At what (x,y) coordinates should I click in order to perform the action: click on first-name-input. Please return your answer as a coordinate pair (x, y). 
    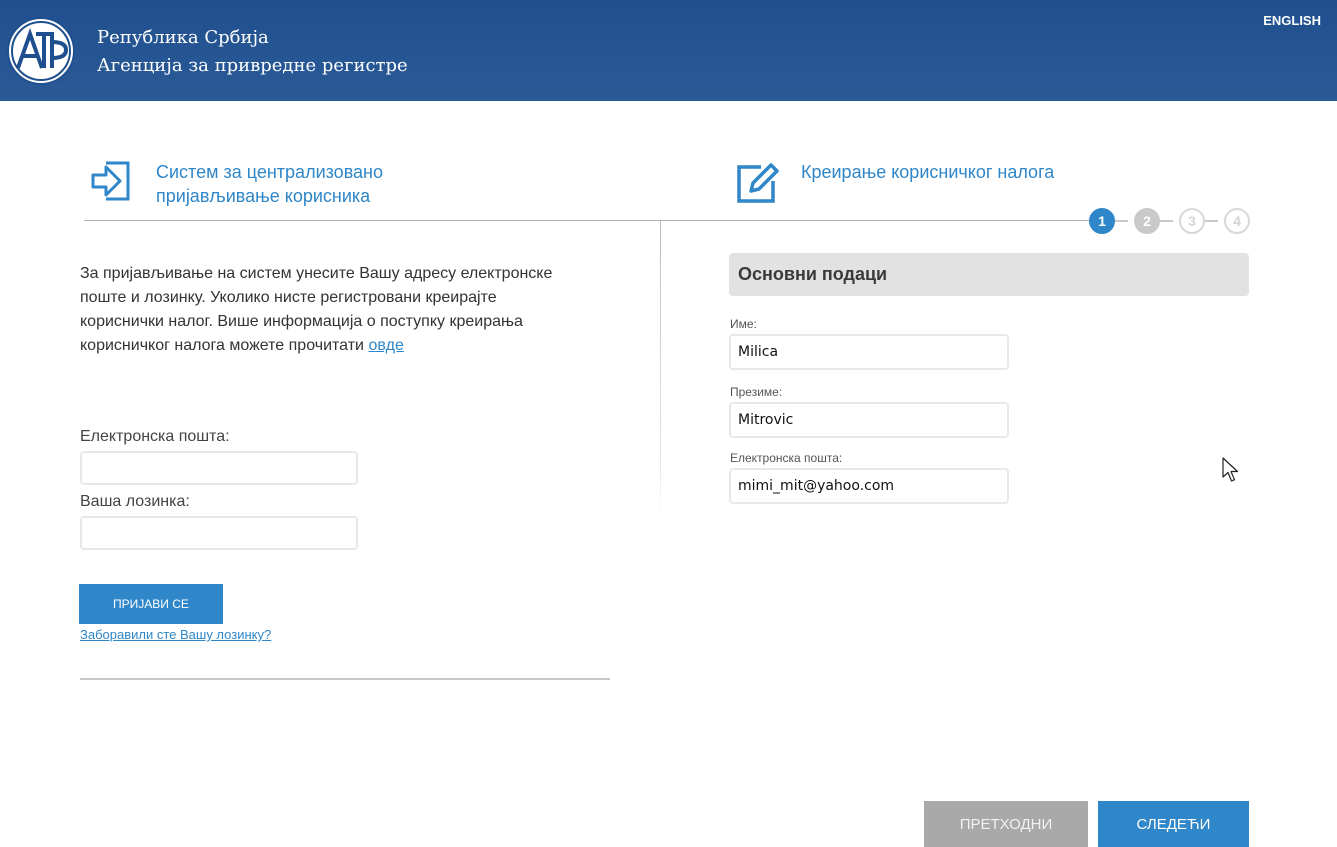
    Looking at the image, I should click on (869, 352).